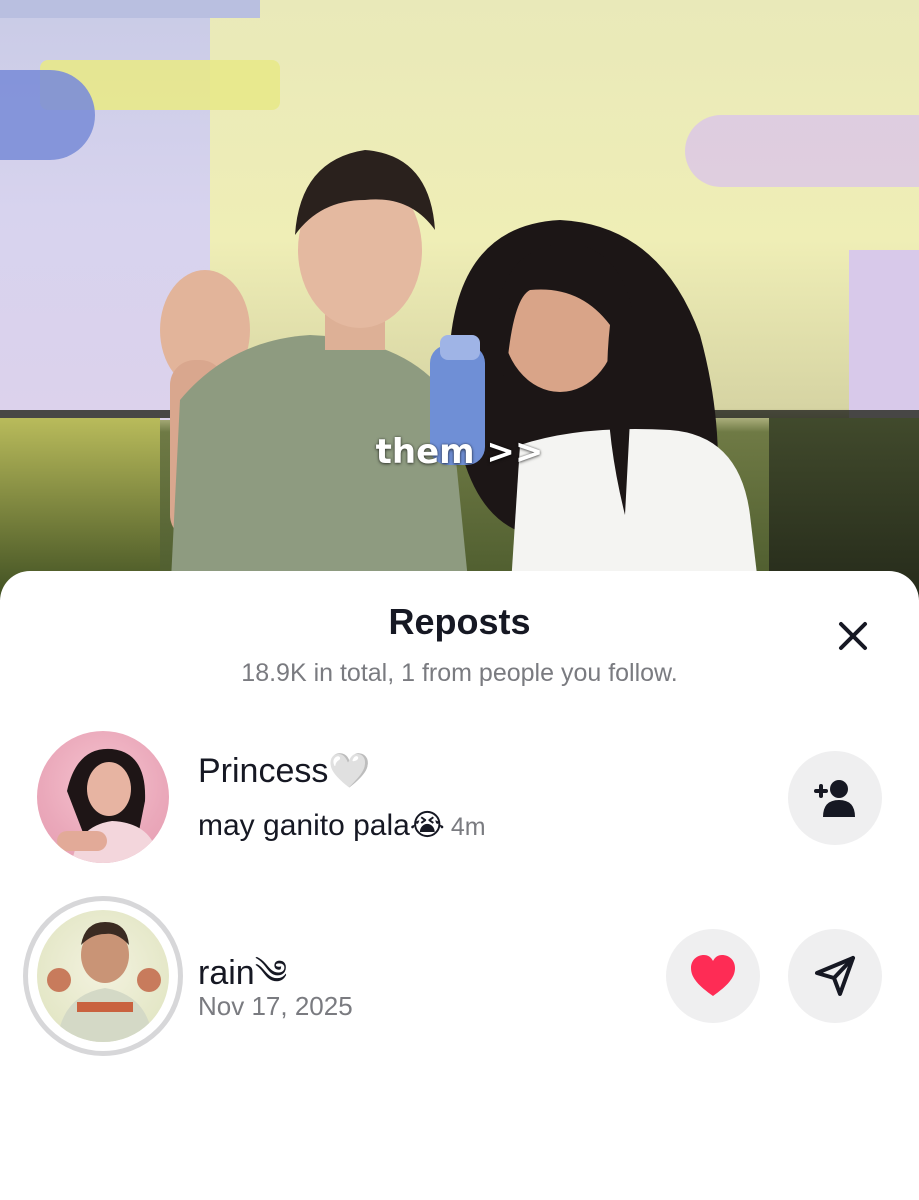  I want to click on close-icon, so click(853, 636).